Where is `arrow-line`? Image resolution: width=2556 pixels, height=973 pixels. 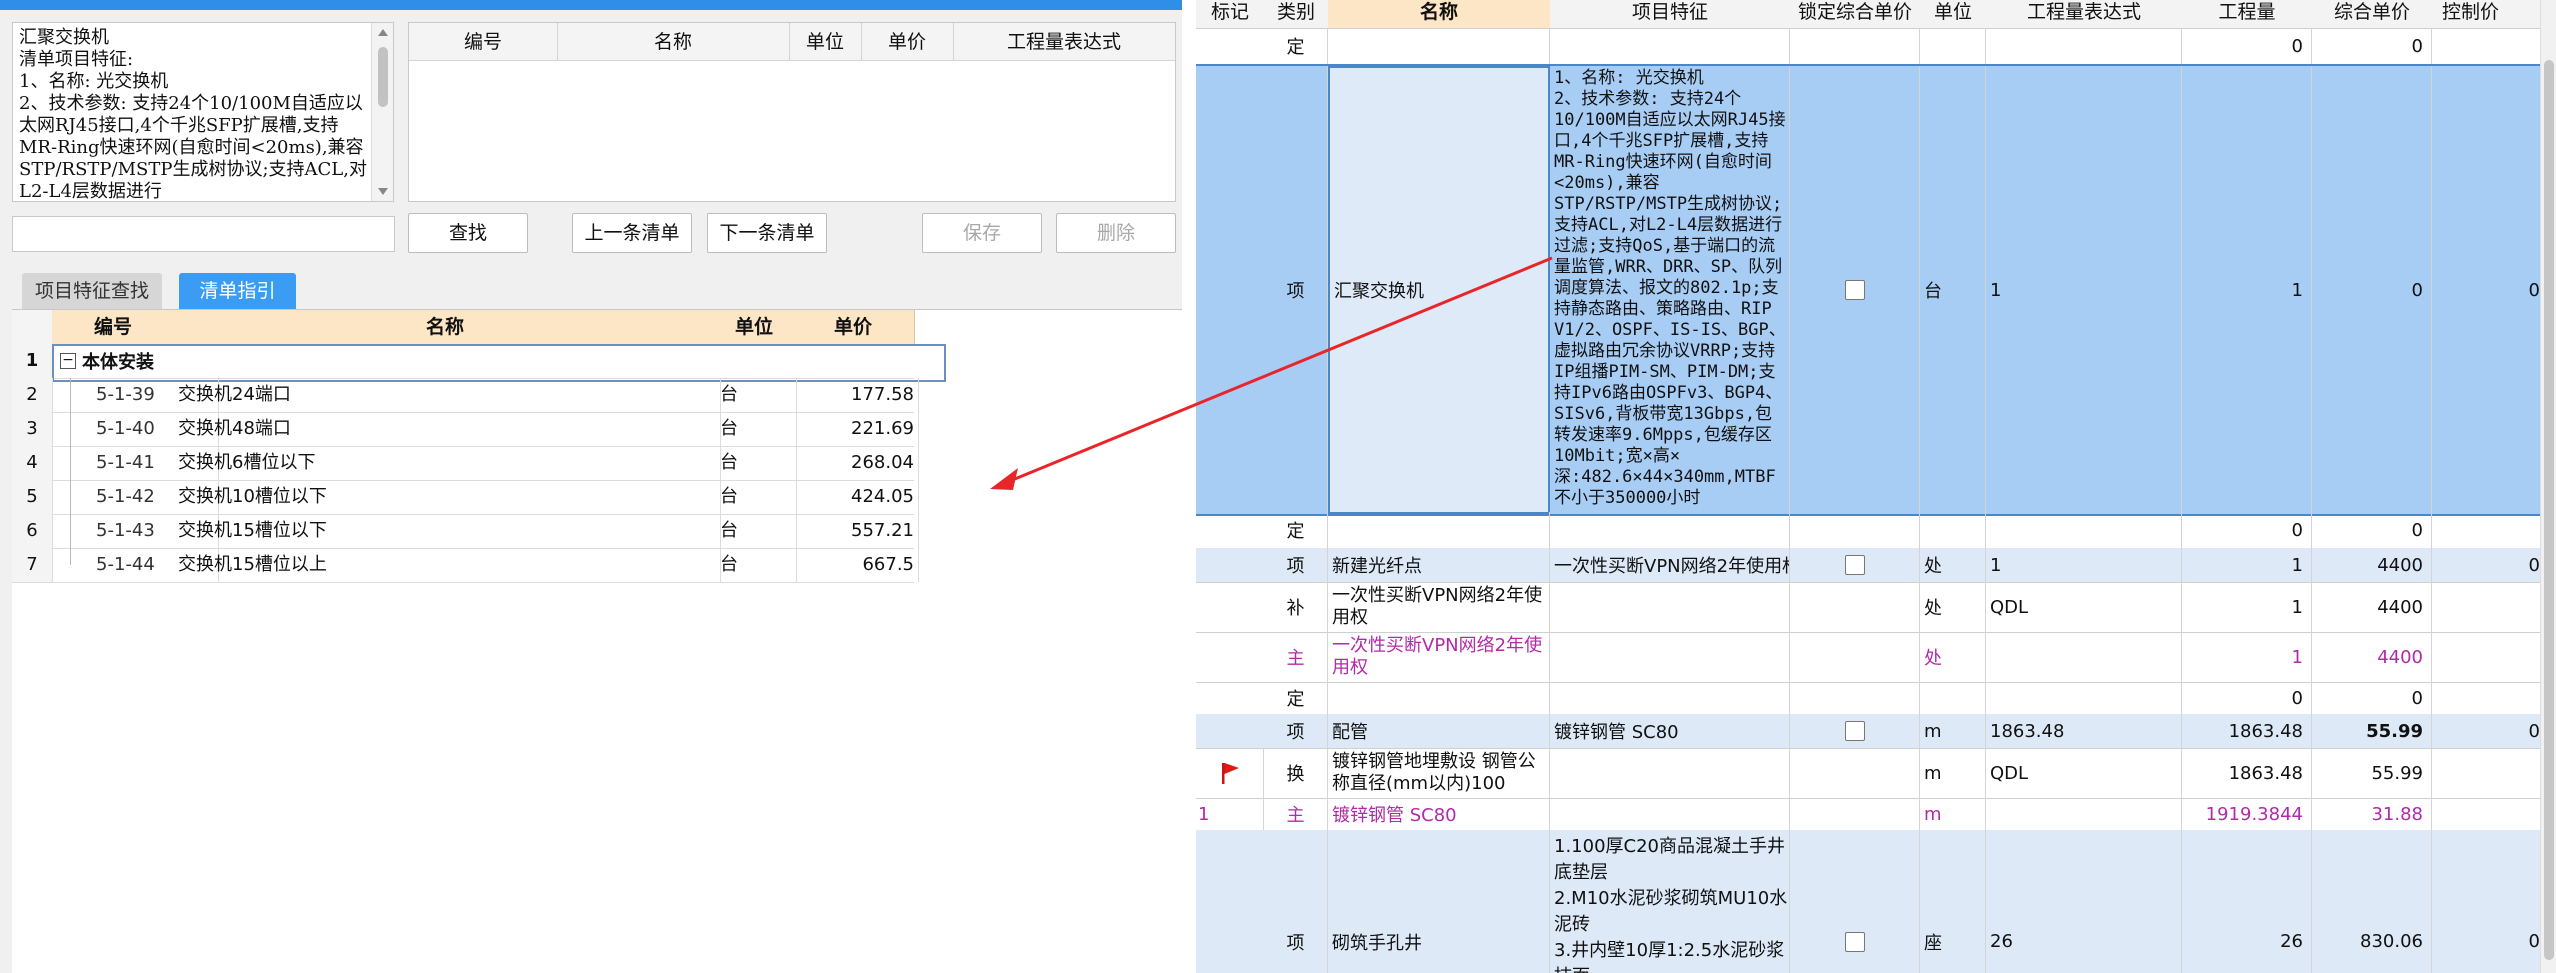 arrow-line is located at coordinates (1278, 370).